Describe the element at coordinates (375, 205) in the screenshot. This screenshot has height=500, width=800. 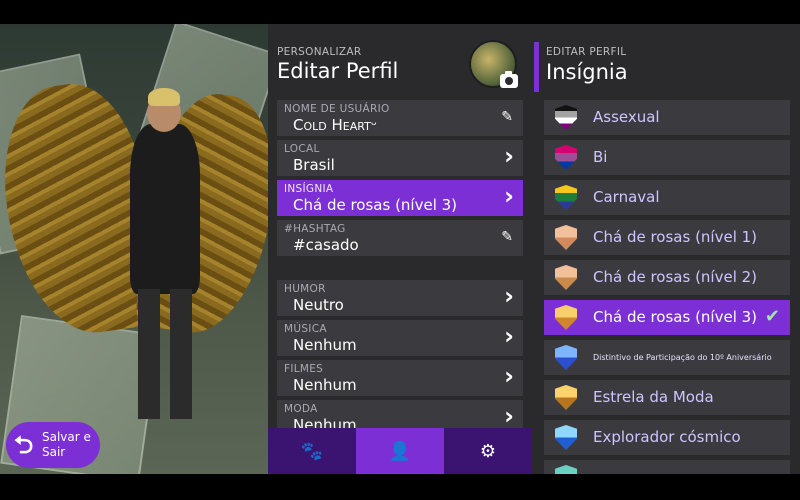
I see `field-value: Chá de rosas (nível 3)` at that location.